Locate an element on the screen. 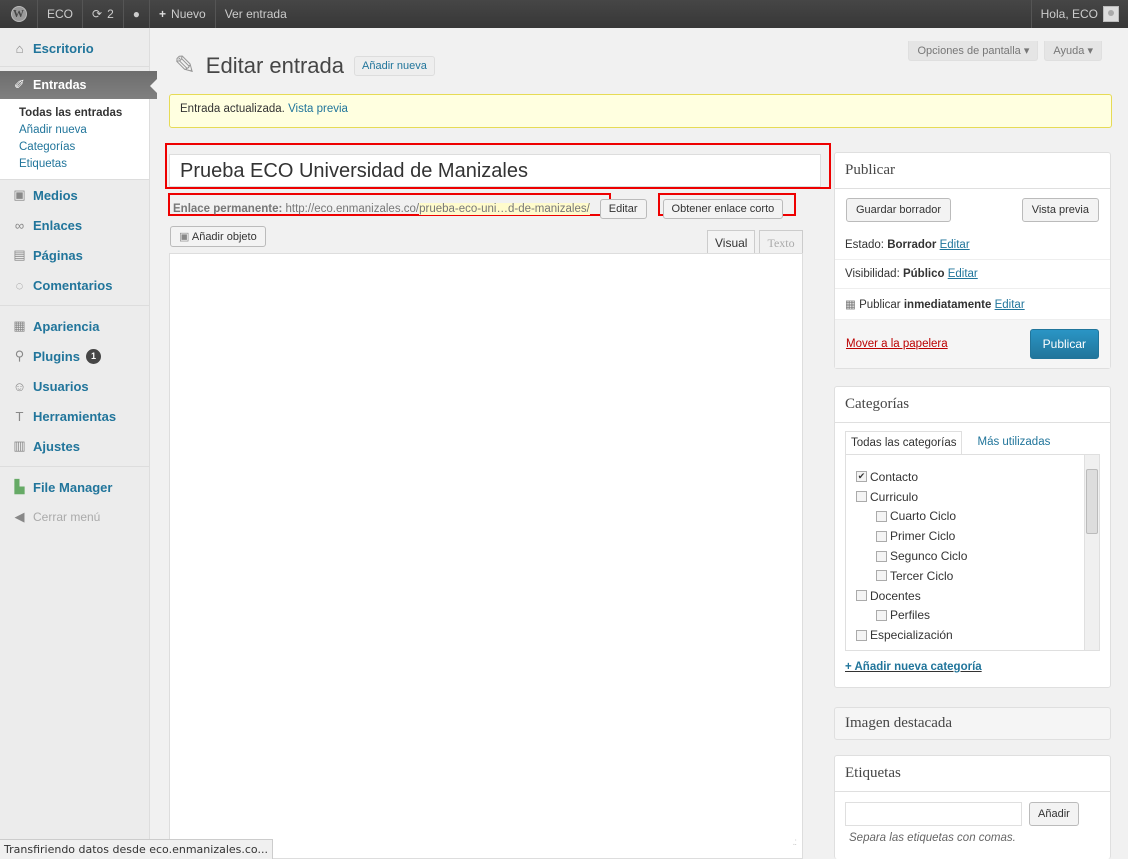 Image resolution: width=1128 pixels, height=859 pixels. category-item: ✔ Contacto is located at coordinates (977, 477).